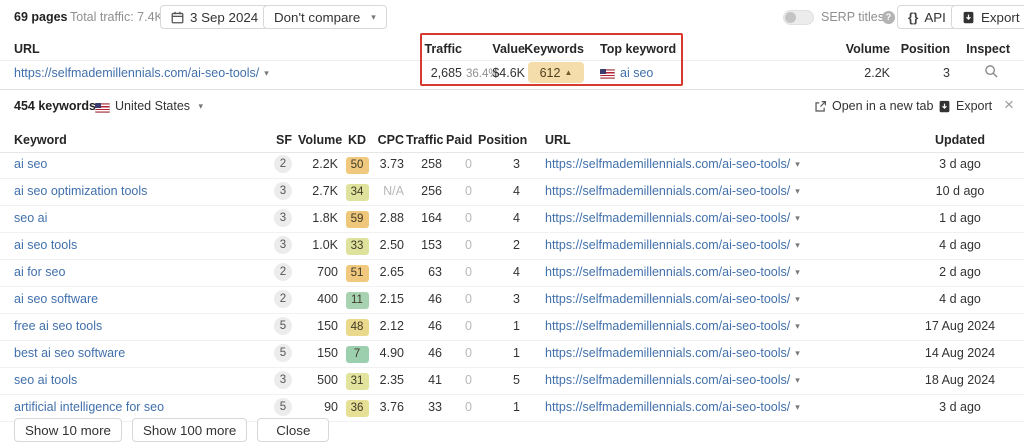  What do you see at coordinates (320, 140) in the screenshot?
I see `header-volume: Volume` at bounding box center [320, 140].